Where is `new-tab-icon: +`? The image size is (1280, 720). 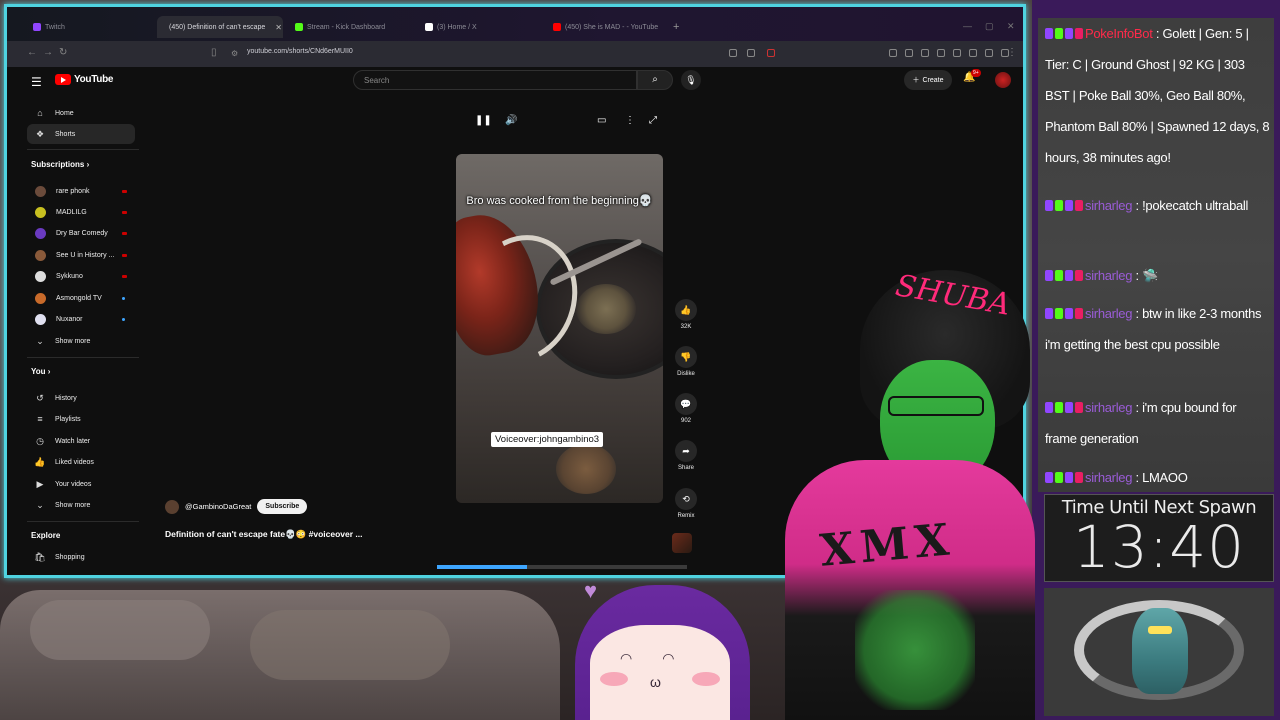 new-tab-icon: + is located at coordinates (676, 27).